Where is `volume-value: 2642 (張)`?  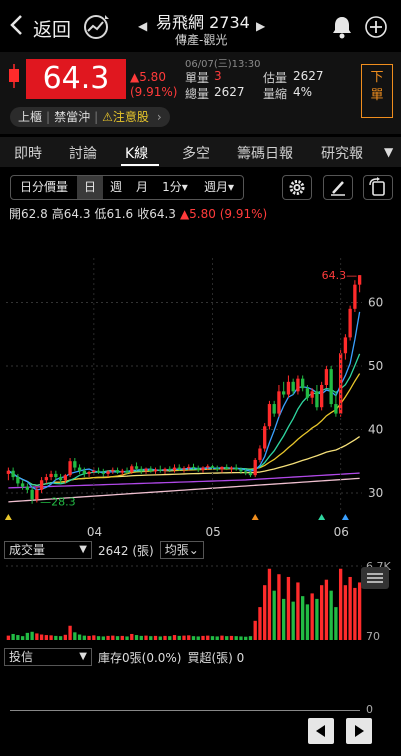
volume-value: 2642 (張) is located at coordinates (126, 550).